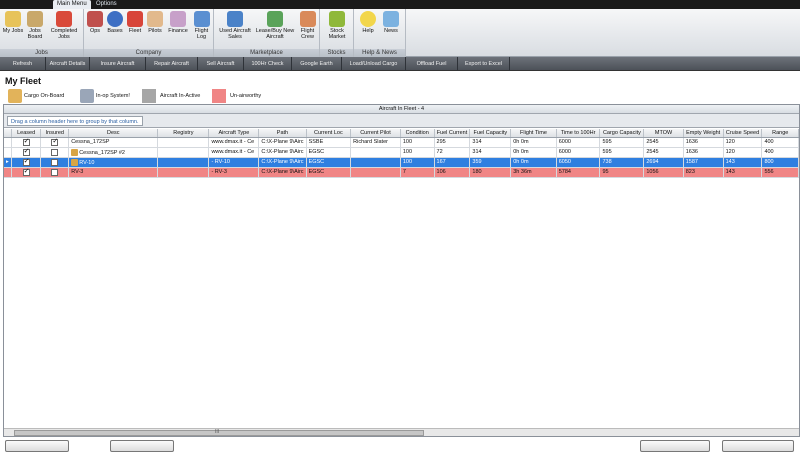 This screenshot has width=800, height=452. Describe the element at coordinates (663, 162) in the screenshot. I see `cell-mtow: 2694` at that location.